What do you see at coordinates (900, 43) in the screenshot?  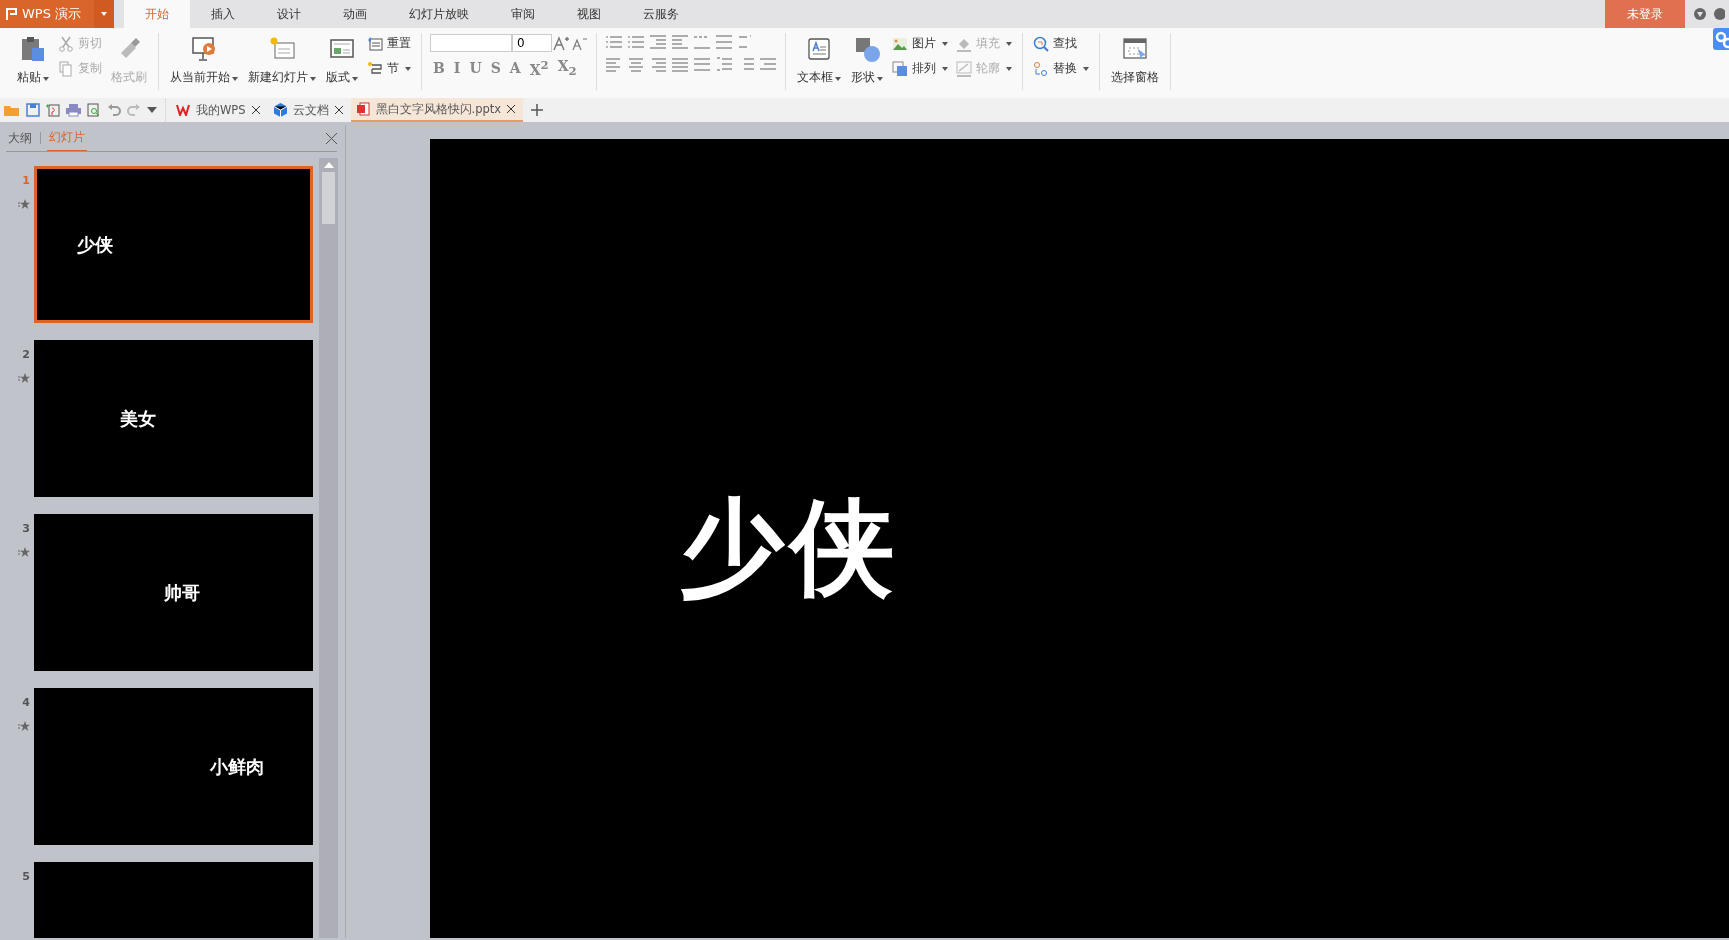 I see `image-icon` at bounding box center [900, 43].